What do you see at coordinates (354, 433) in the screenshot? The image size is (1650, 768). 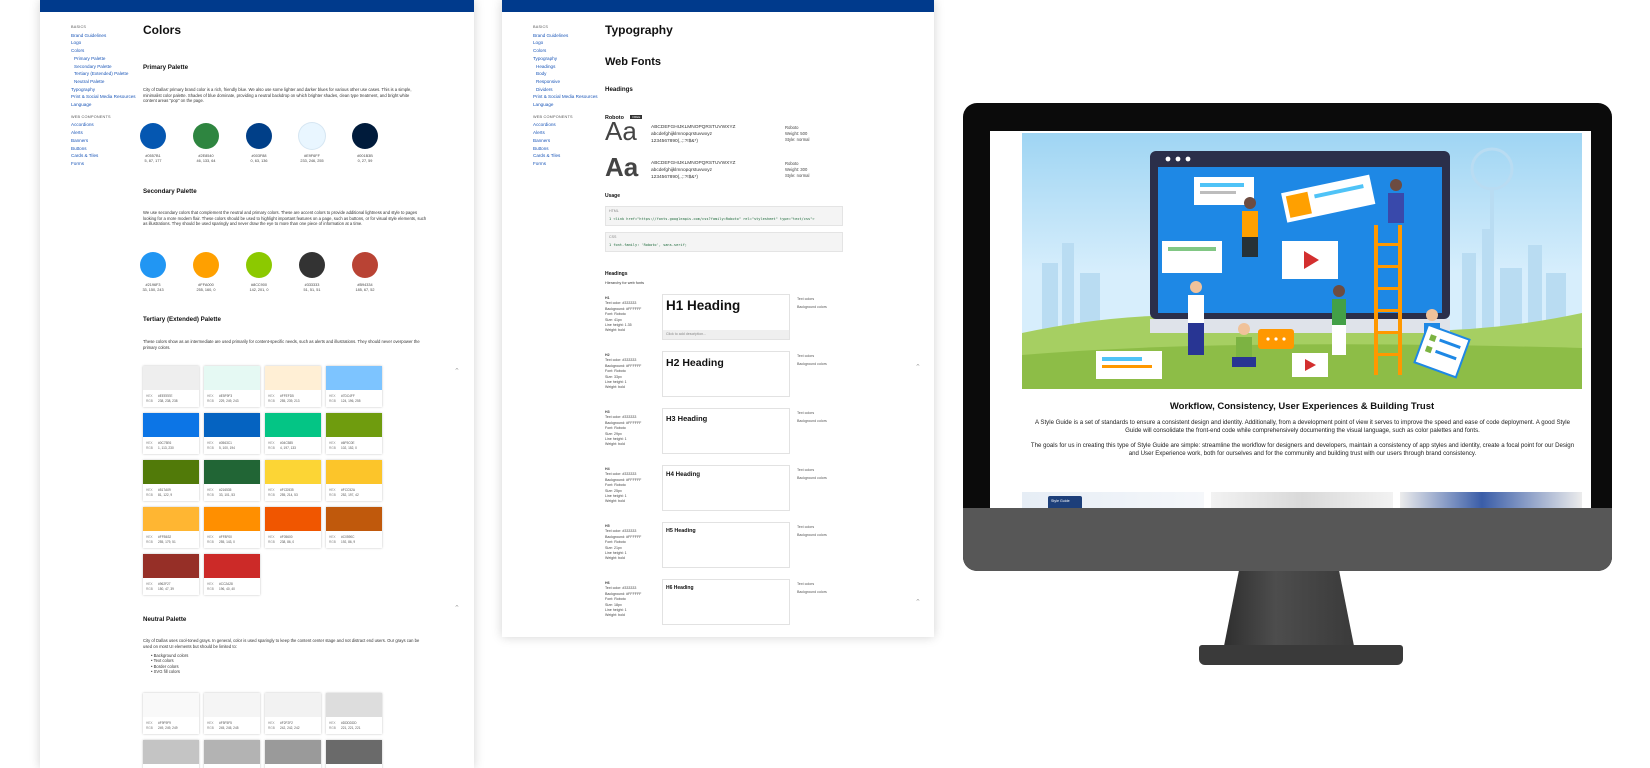 I see `color-card: HEX #6F9C0E RGB 102, 152, 0` at bounding box center [354, 433].